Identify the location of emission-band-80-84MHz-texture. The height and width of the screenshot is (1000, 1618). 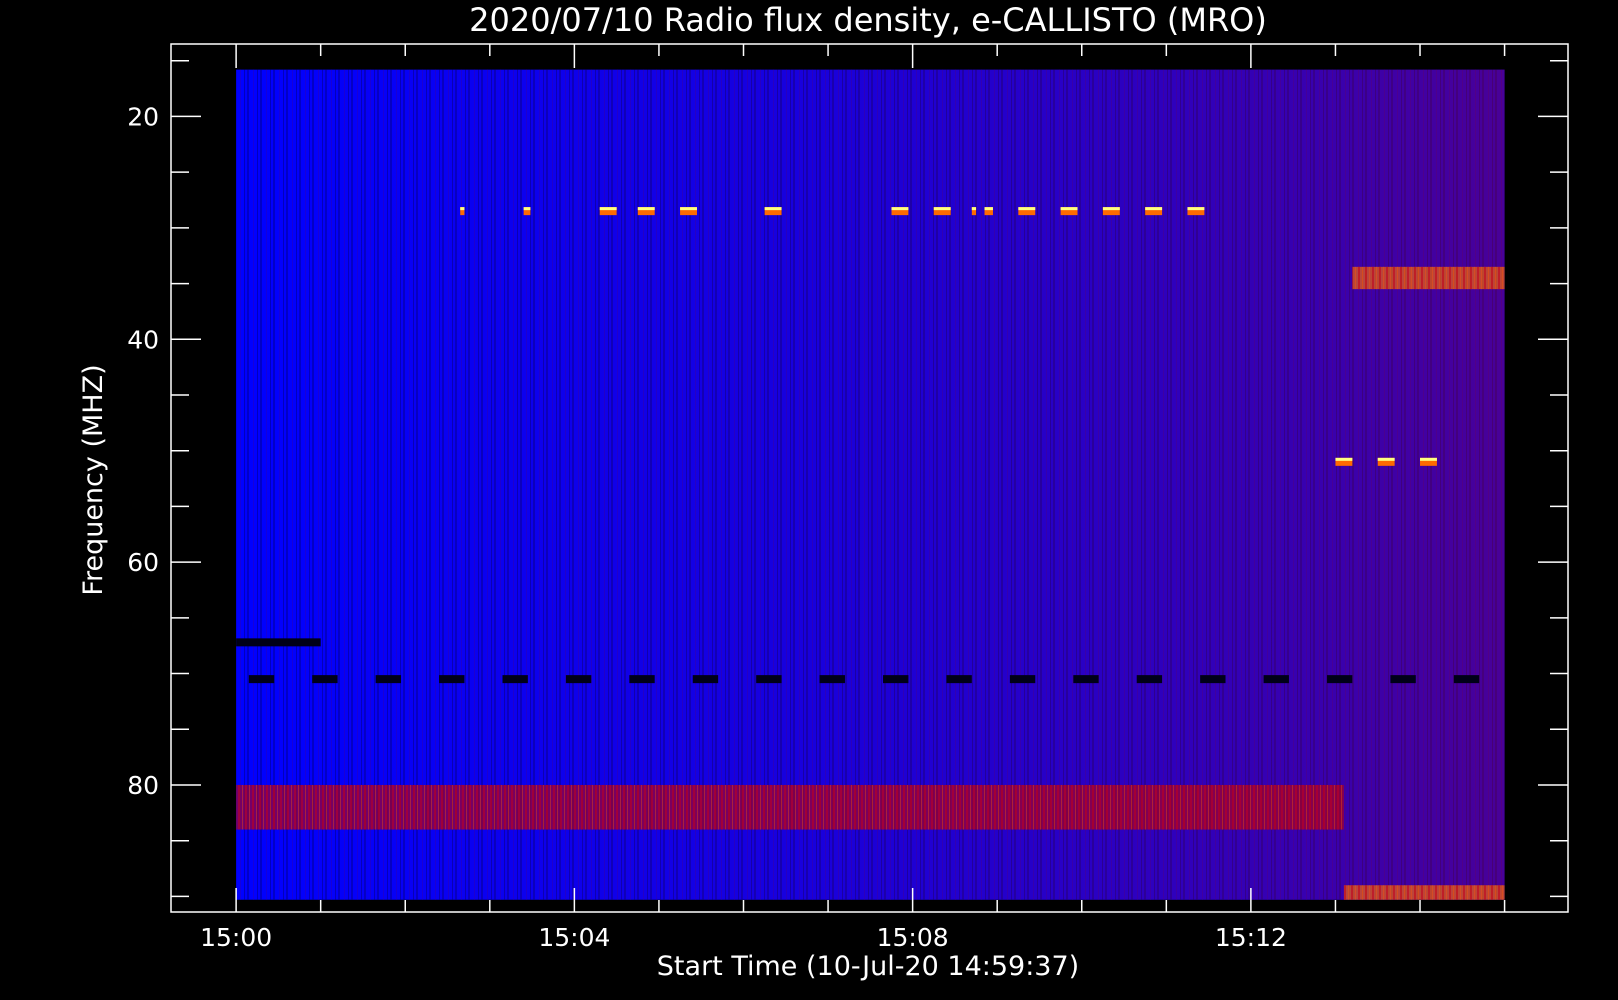
(790, 807).